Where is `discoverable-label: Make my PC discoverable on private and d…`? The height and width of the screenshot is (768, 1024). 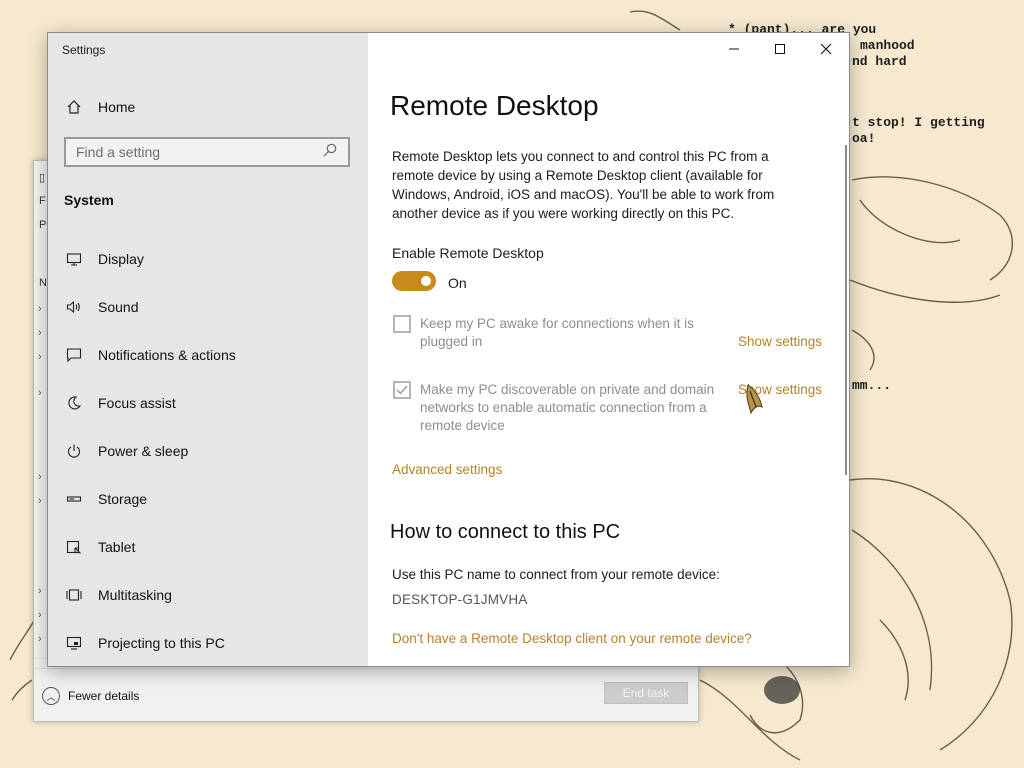
discoverable-label: Make my PC discoverable on private and d… is located at coordinates (567, 407).